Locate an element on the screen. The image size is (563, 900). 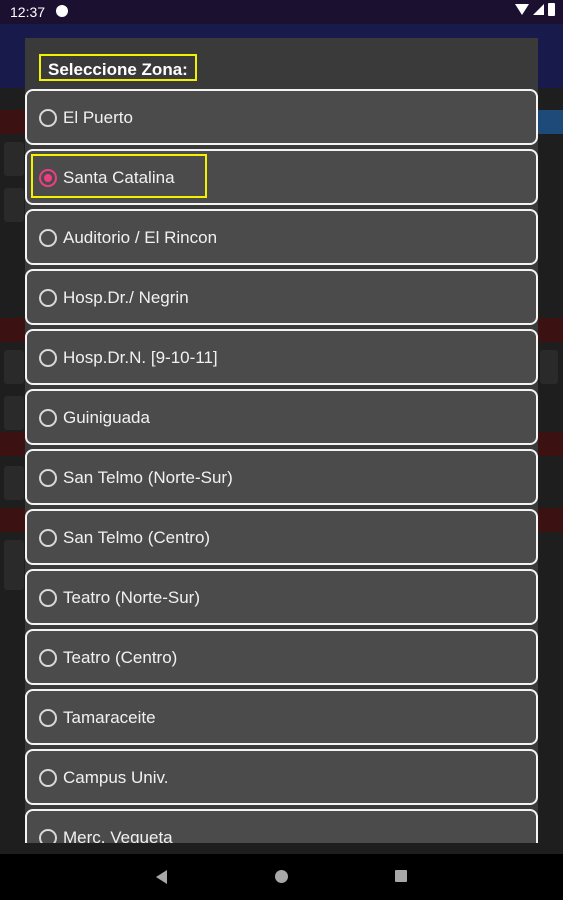
app-notification-icon is located at coordinates (62, 11).